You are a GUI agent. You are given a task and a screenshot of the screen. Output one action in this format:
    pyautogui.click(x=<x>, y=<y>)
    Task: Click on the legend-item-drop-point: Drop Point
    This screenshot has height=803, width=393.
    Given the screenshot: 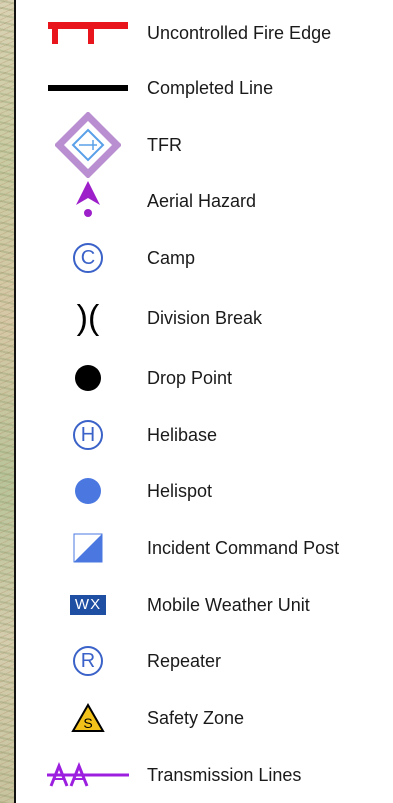 What is the action you would take?
    pyautogui.click(x=204, y=378)
    